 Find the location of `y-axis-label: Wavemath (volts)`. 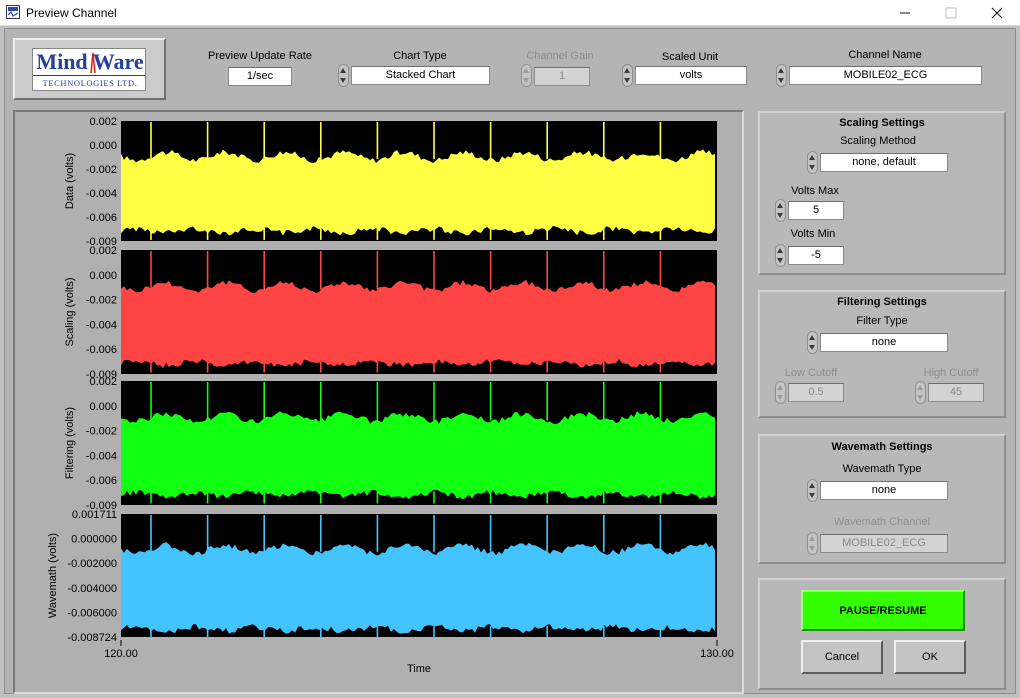

y-axis-label: Wavemath (volts) is located at coordinates (53, 575).